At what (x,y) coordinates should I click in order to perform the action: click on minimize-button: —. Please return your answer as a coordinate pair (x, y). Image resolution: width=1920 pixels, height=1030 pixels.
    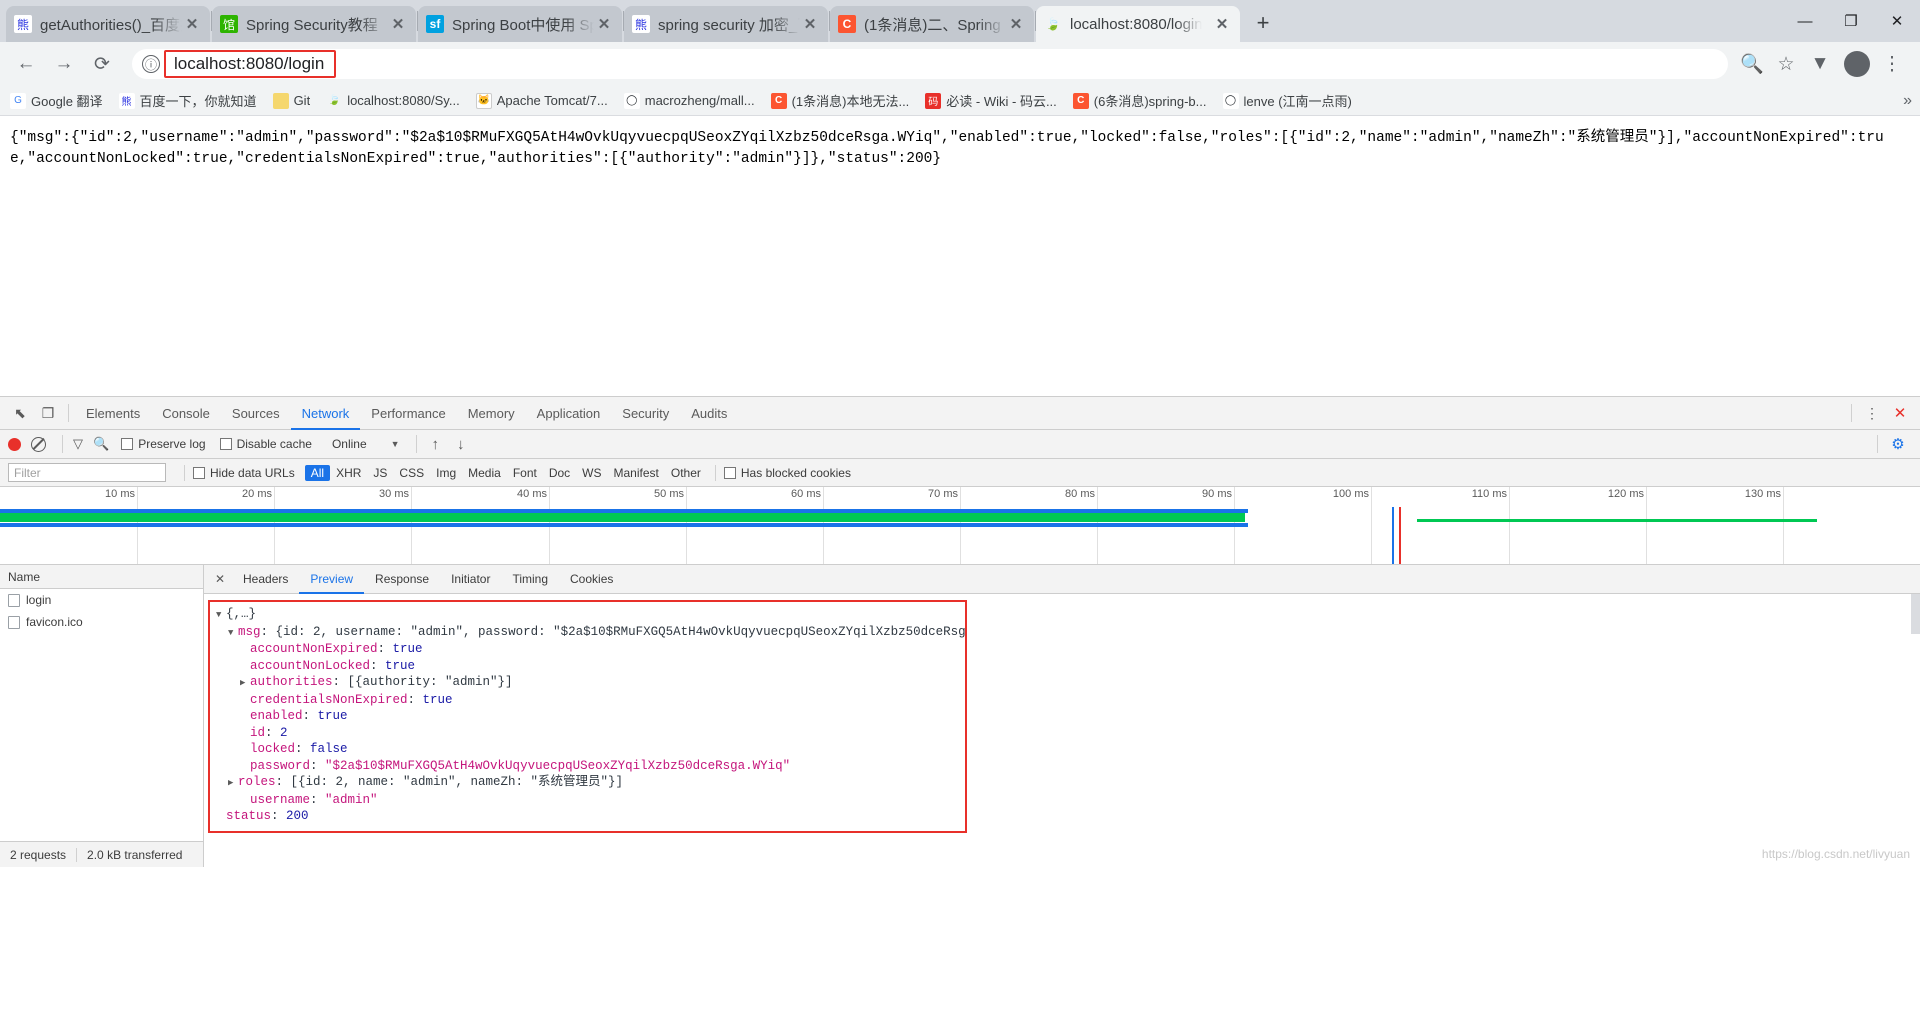
    Looking at the image, I should click on (1805, 21).